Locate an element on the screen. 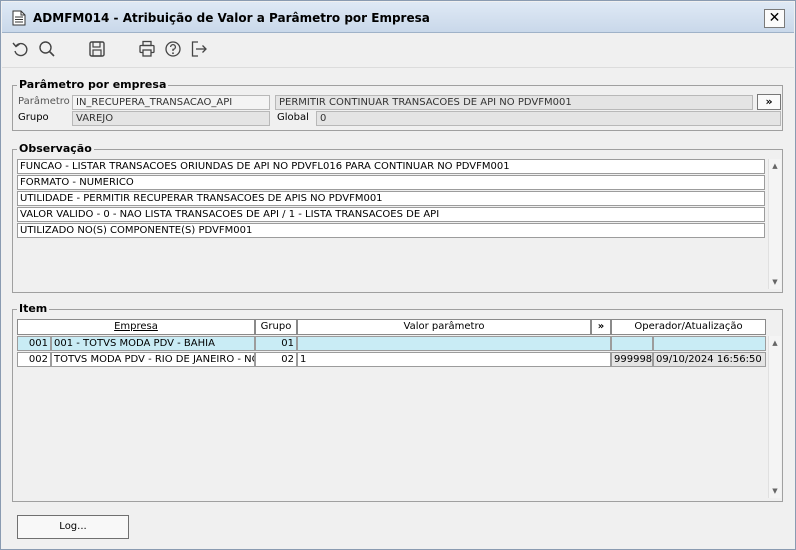 The width and height of the screenshot is (796, 550). row-atualizacao is located at coordinates (709, 343).